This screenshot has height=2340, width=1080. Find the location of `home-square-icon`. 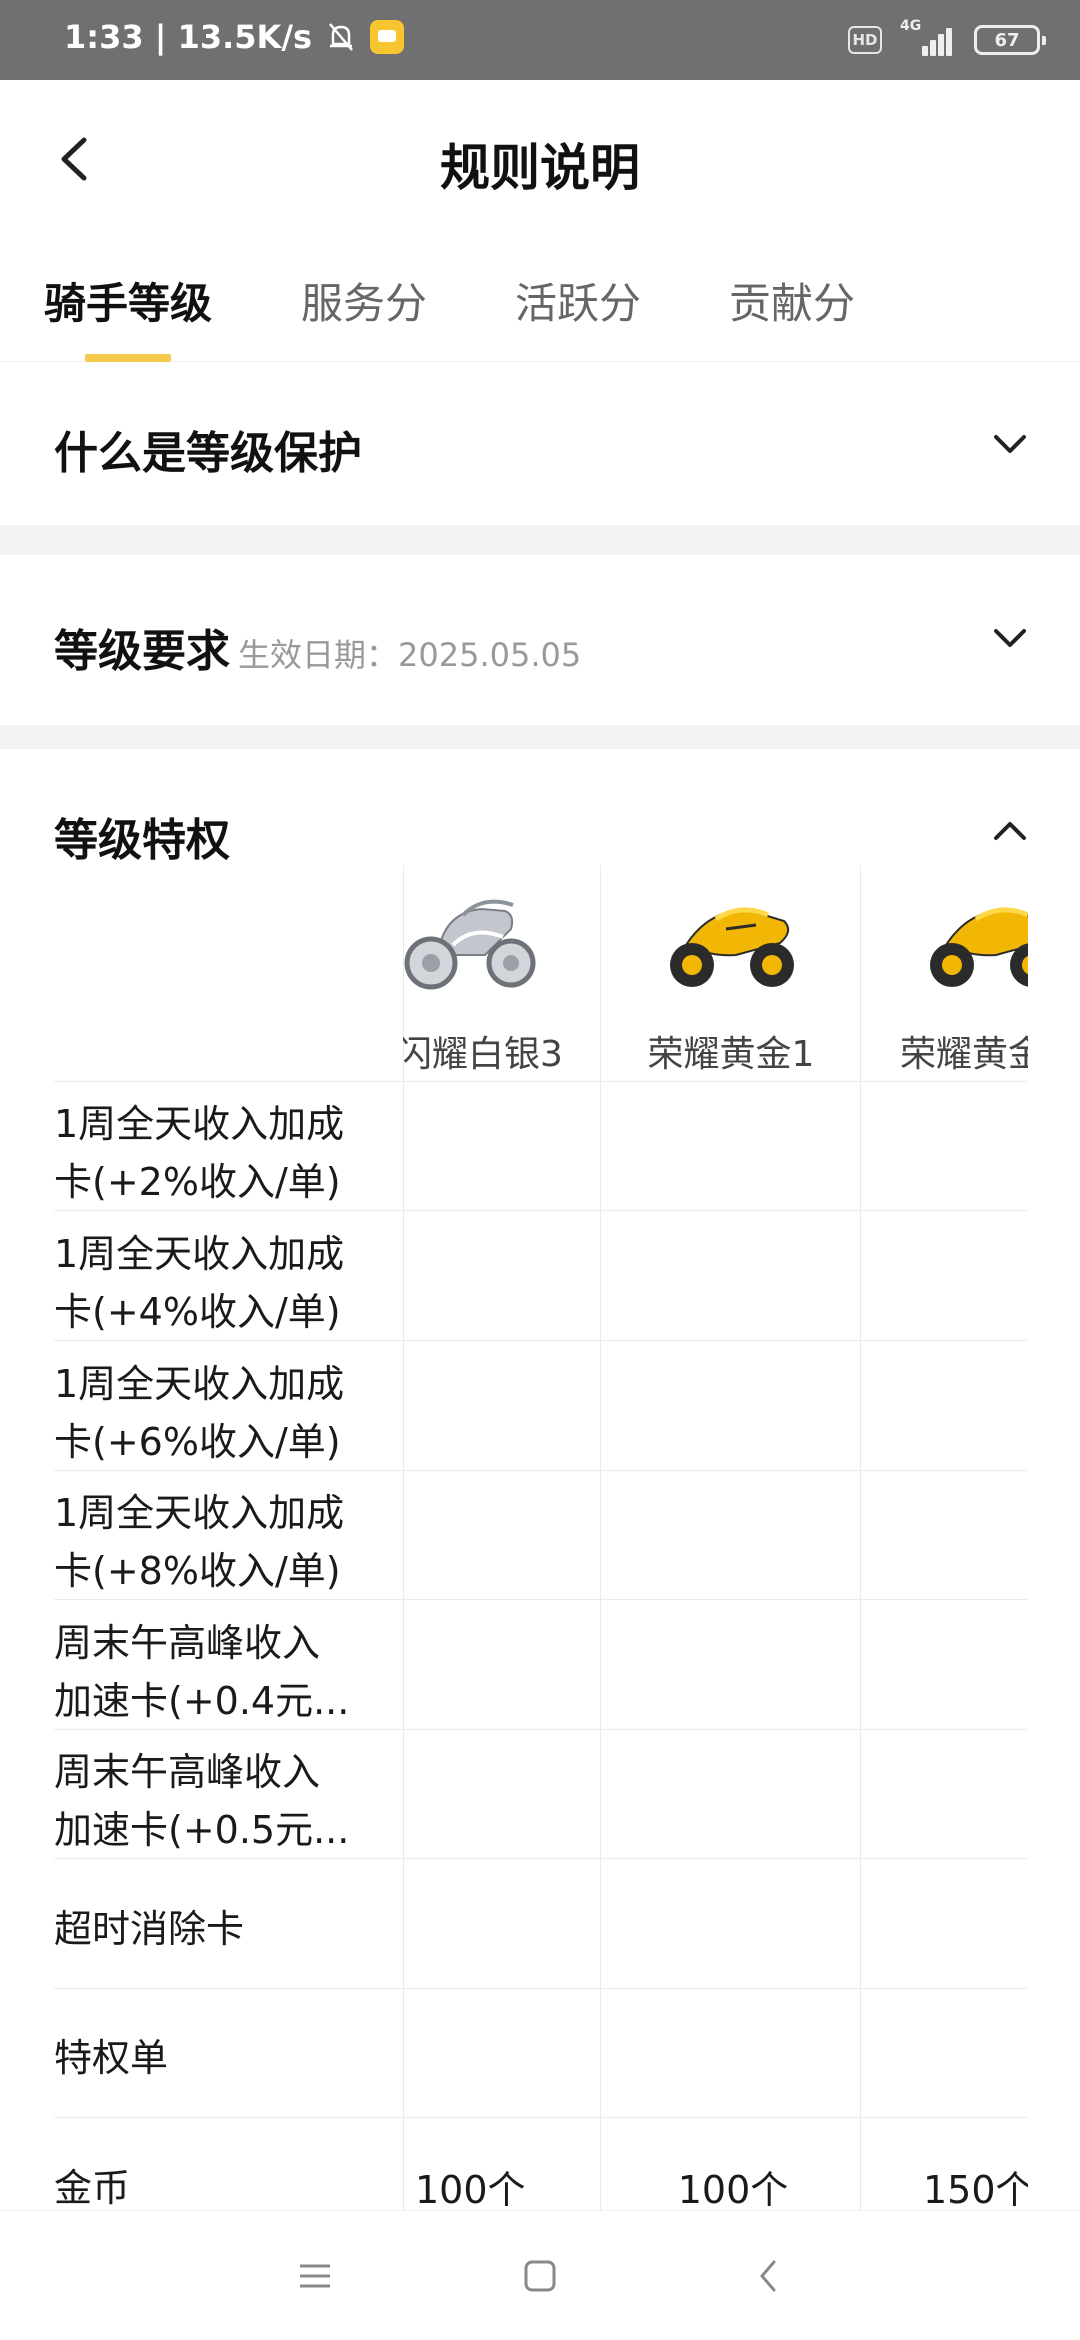

home-square-icon is located at coordinates (540, 2276).